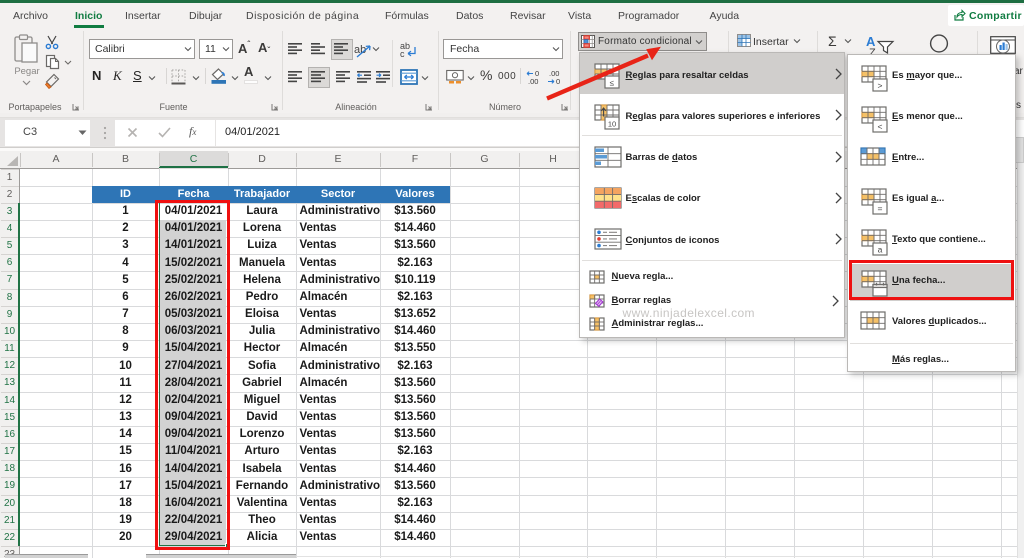  Describe the element at coordinates (402, 53) in the screenshot. I see `svg-text: c` at that location.